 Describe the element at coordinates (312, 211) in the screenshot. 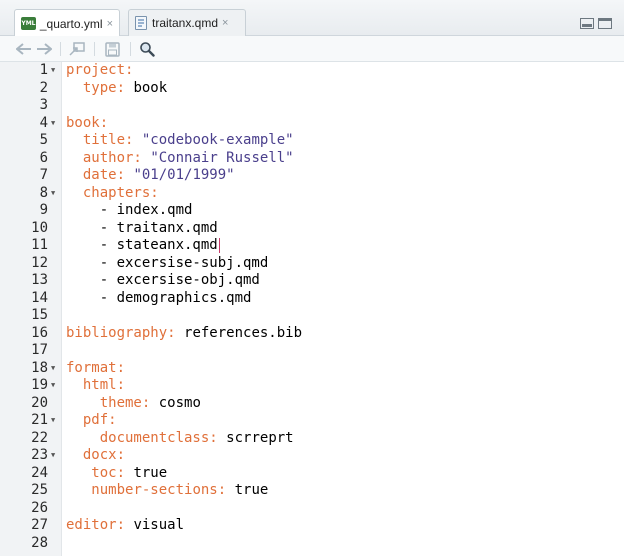

I see `code-line: 9 - index.qmd` at that location.